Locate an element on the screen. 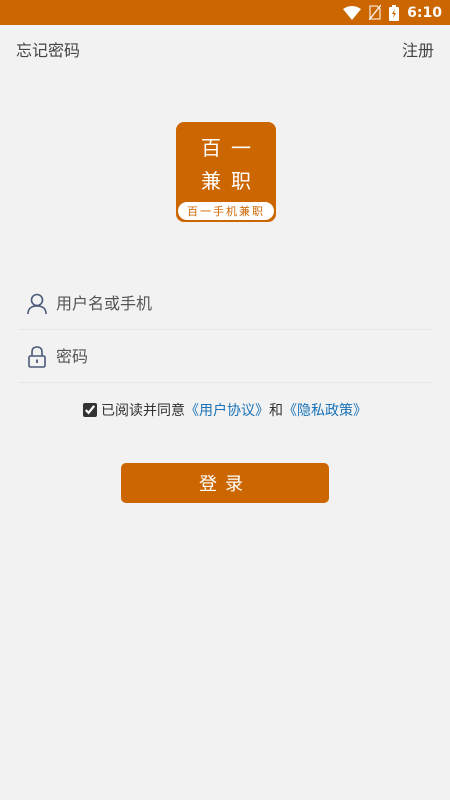 The image size is (450, 800). user-agreement-link: 《用户协议》 is located at coordinates (227, 410).